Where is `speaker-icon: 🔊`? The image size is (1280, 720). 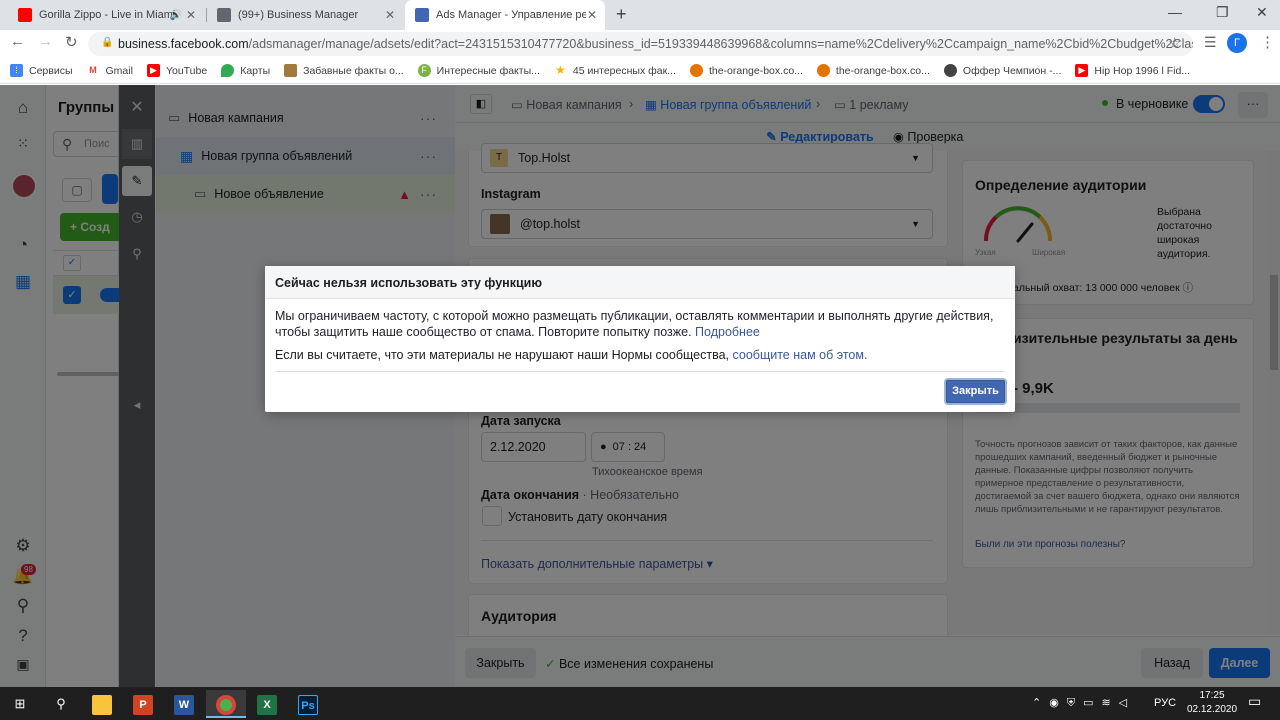 speaker-icon: 🔊 is located at coordinates (175, 15).